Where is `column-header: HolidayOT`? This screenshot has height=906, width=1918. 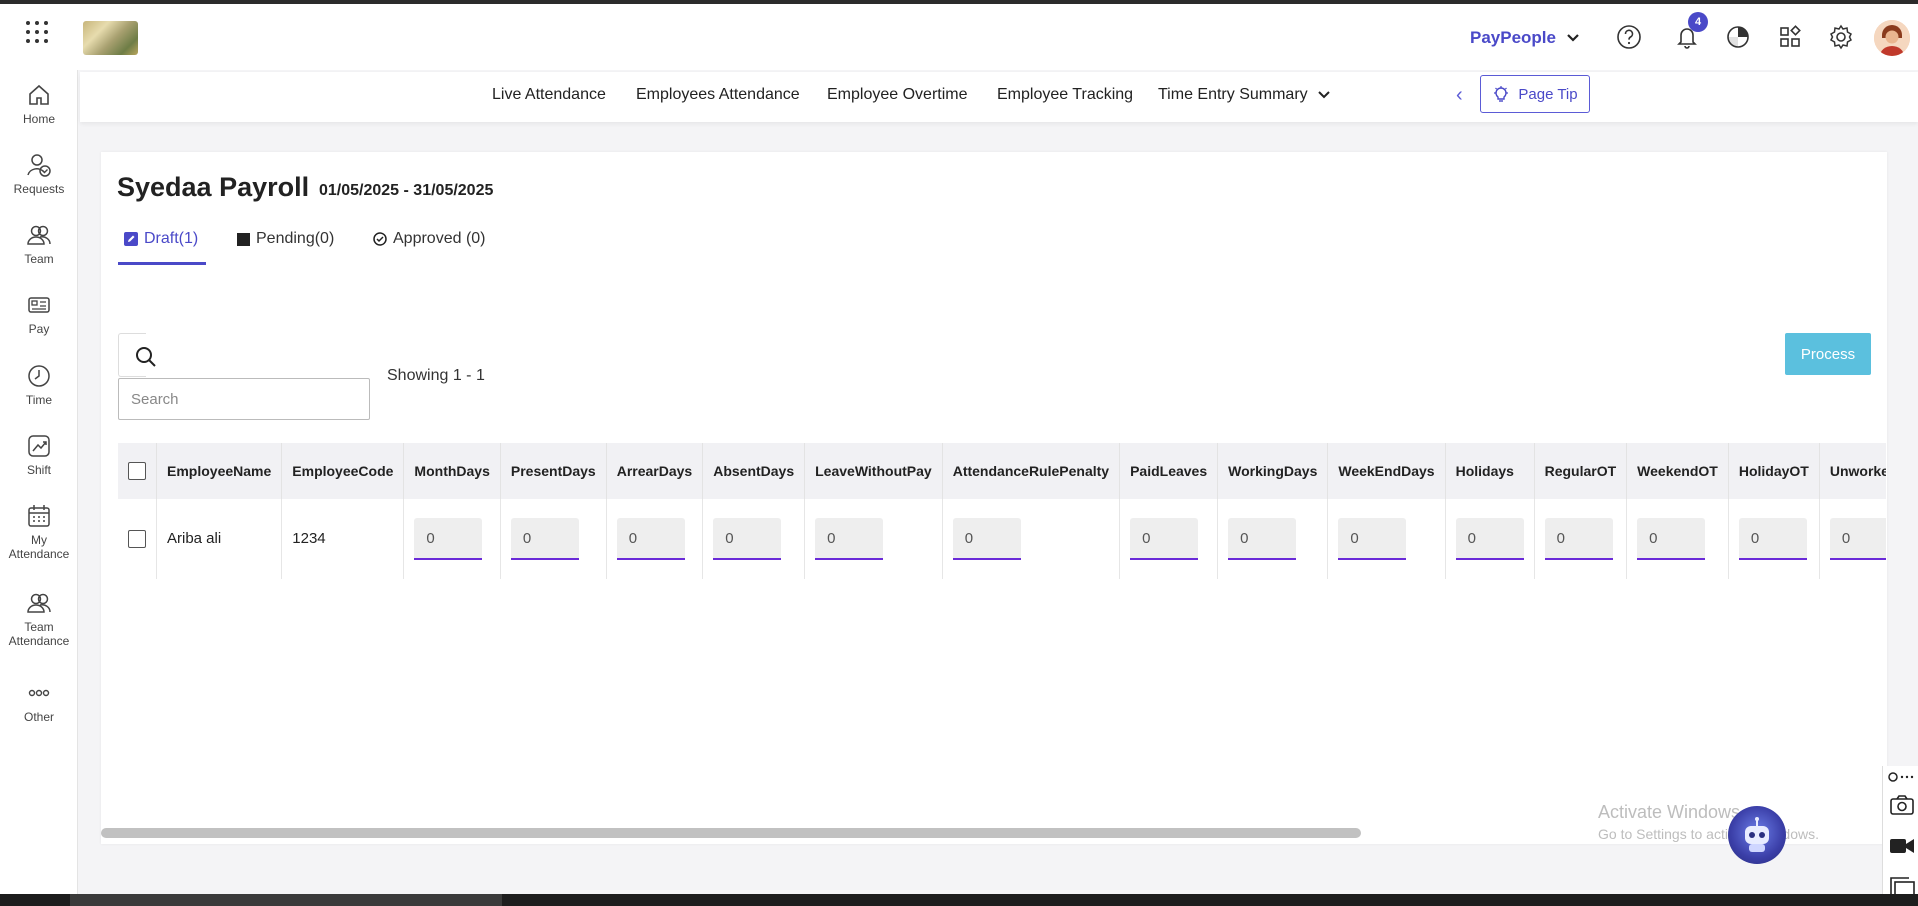
column-header: HolidayOT is located at coordinates (1774, 471).